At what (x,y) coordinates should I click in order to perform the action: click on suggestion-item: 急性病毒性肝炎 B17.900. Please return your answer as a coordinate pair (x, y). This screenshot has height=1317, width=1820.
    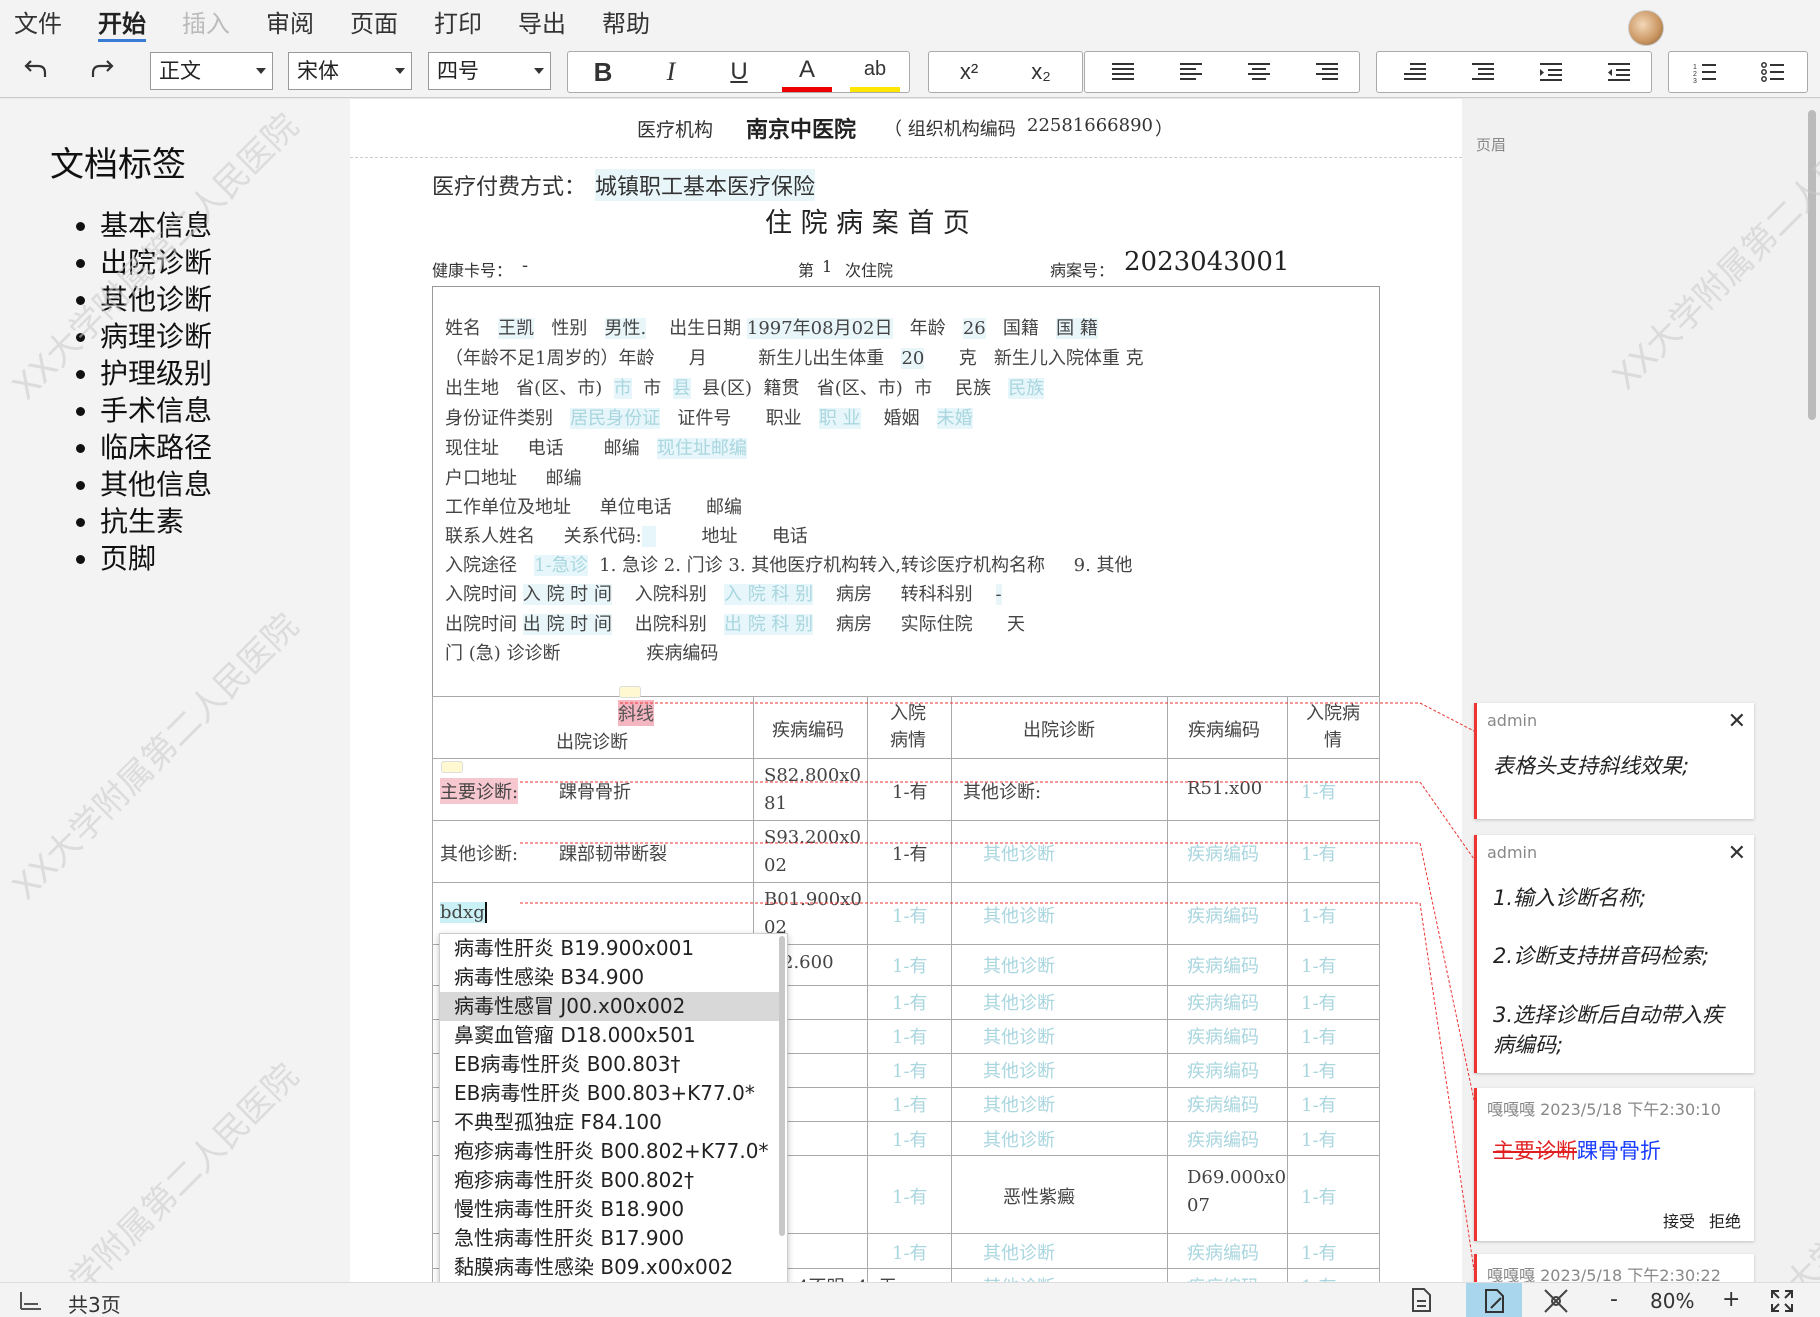
    Looking at the image, I should click on (610, 1238).